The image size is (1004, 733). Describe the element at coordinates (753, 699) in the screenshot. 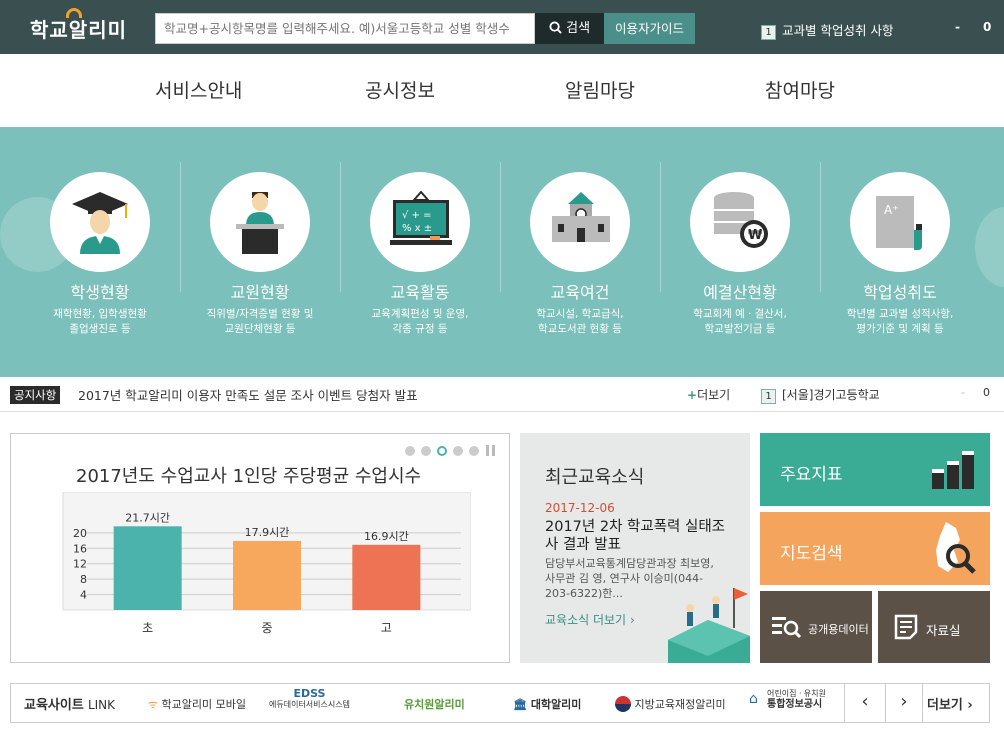

I see `house-icon: ⌂` at that location.